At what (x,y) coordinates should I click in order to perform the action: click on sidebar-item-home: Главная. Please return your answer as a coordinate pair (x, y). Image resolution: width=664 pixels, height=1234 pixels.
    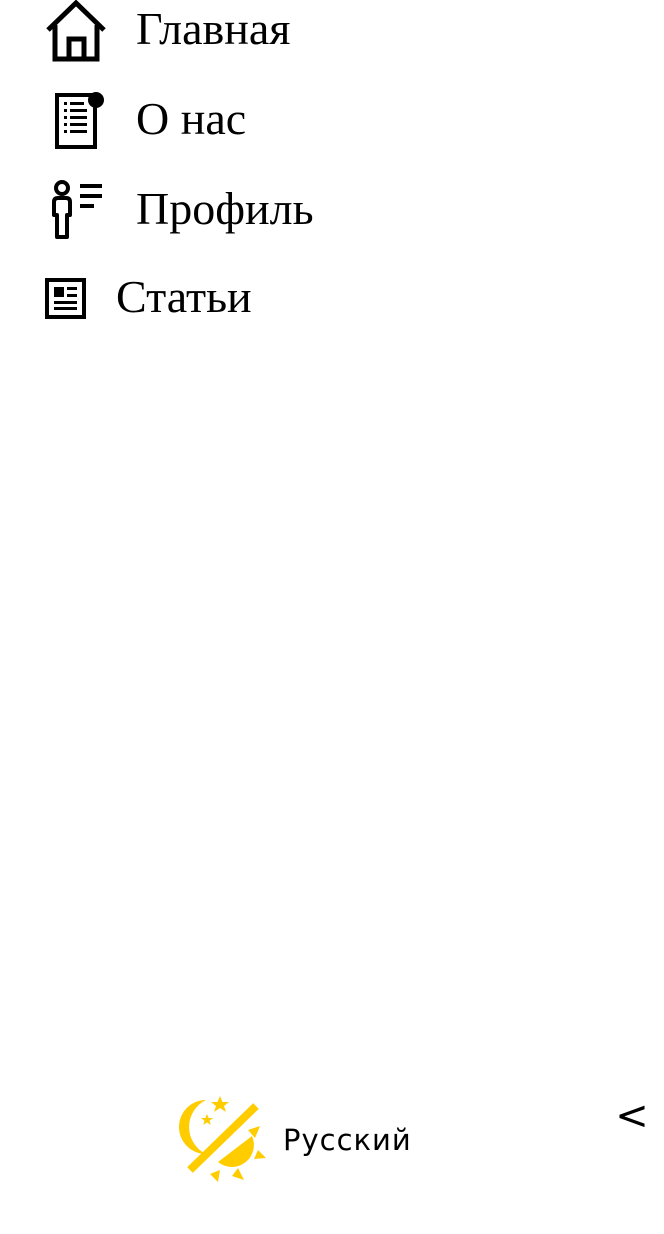
    Looking at the image, I should click on (184, 32).